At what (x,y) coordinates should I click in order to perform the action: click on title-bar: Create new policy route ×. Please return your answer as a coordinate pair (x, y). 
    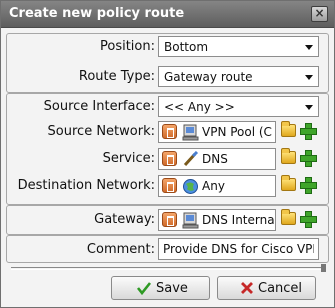
    Looking at the image, I should click on (167, 14).